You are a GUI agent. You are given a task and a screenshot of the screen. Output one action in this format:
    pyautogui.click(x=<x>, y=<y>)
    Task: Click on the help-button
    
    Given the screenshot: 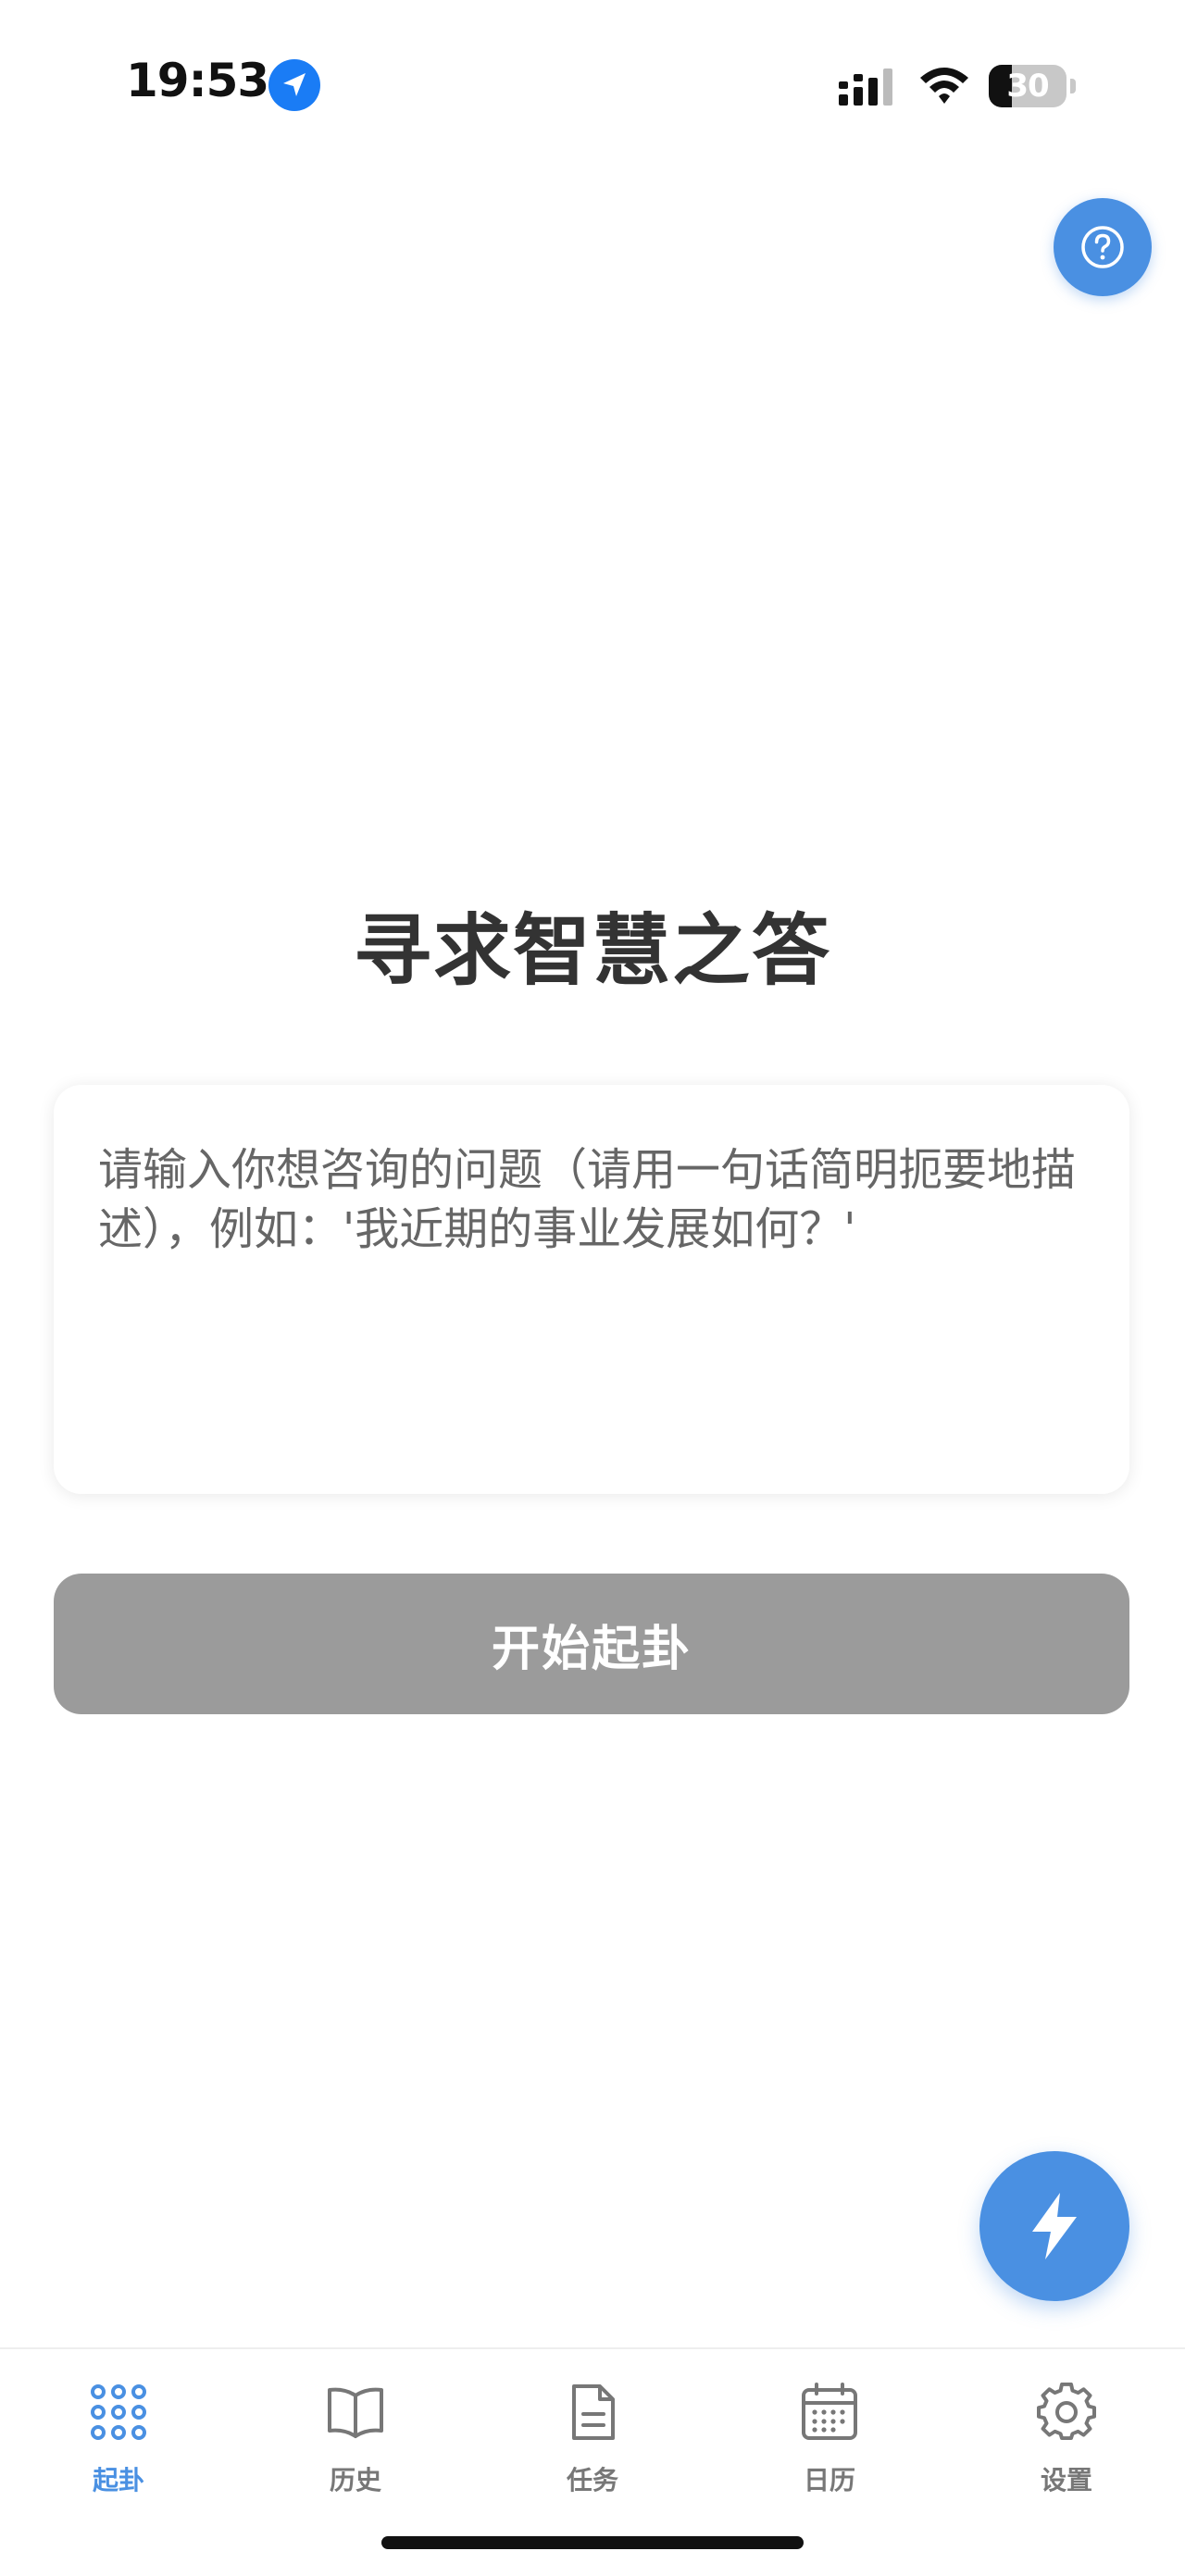 What is the action you would take?
    pyautogui.click(x=1103, y=247)
    